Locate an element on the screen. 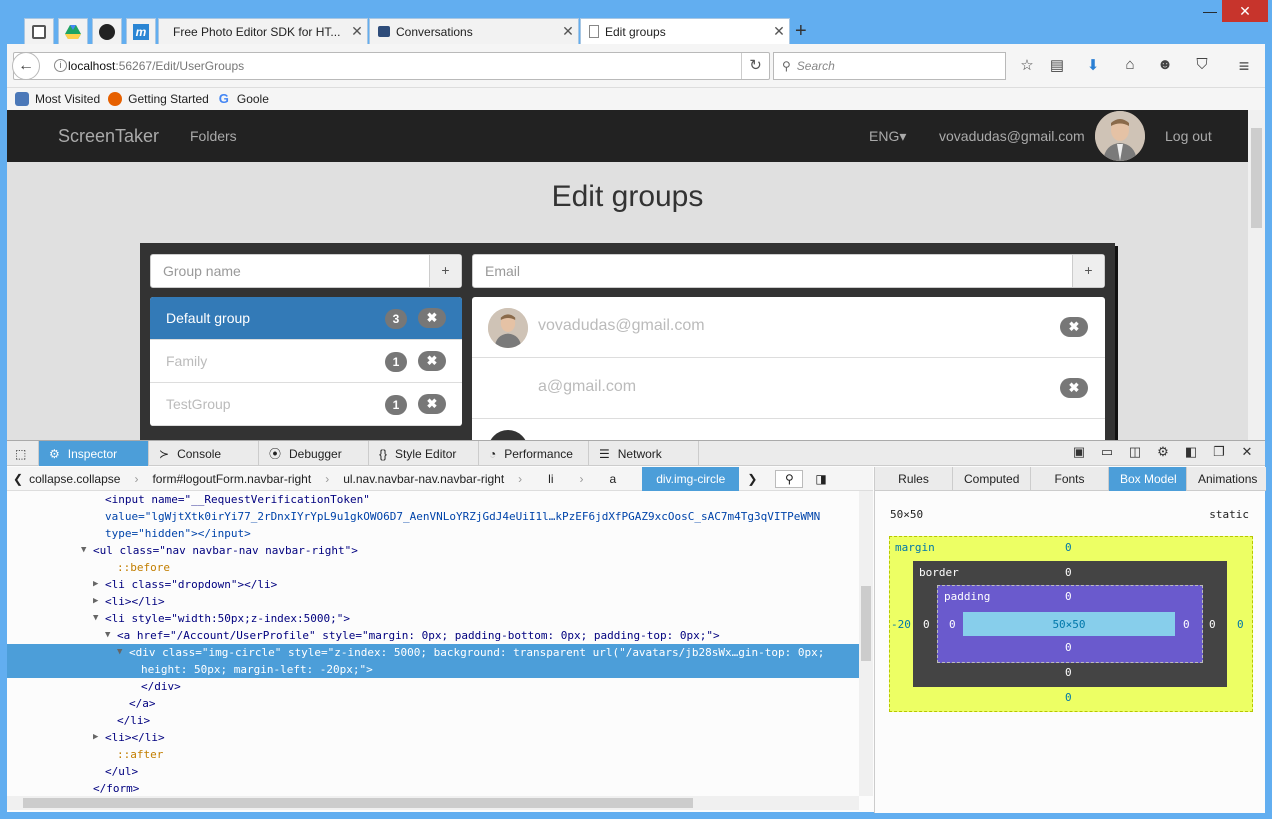 The height and width of the screenshot is (819, 1272). markup-vertical-scrollbar is located at coordinates (866, 643).